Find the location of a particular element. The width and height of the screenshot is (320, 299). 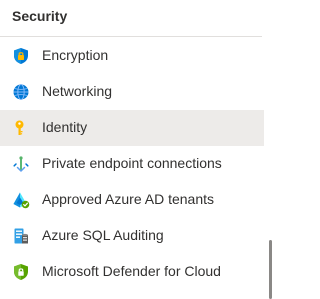

menu-item-approved-azure-ad-tenants: Approved Azure AD tenants is located at coordinates (132, 200).